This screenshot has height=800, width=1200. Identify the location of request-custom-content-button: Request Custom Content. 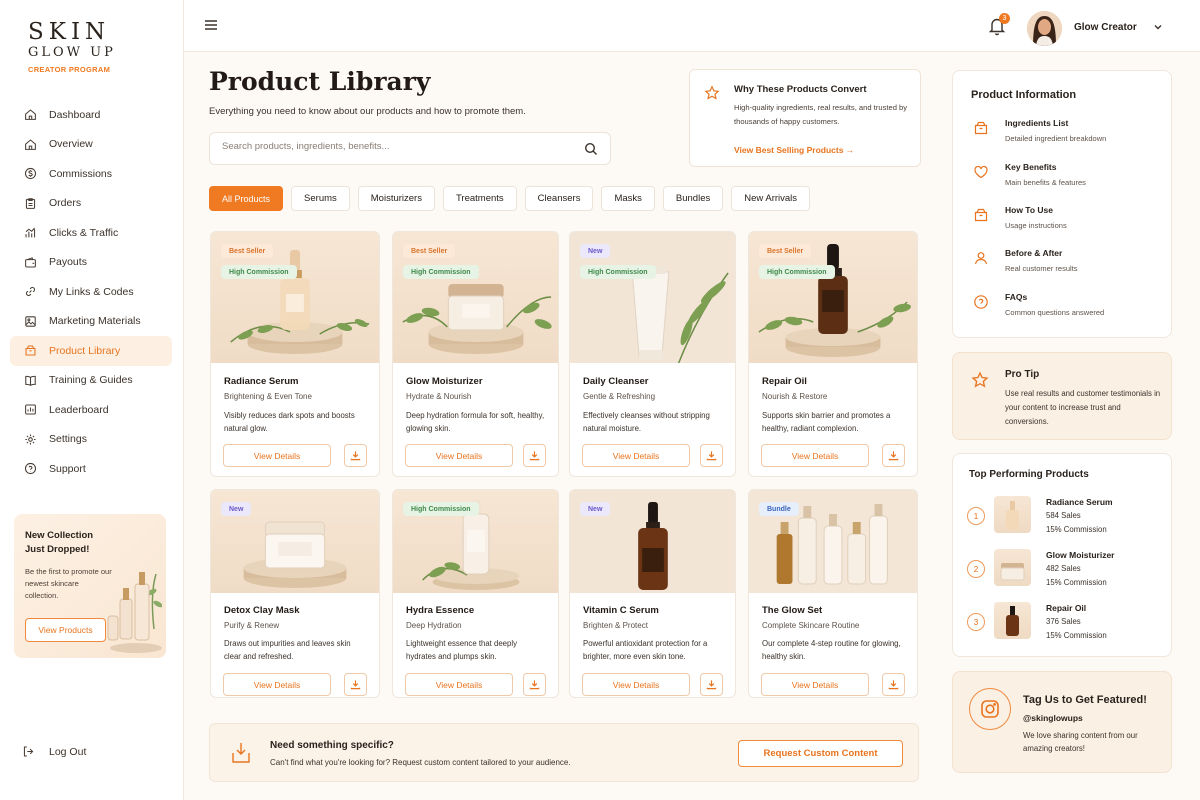
(820, 753).